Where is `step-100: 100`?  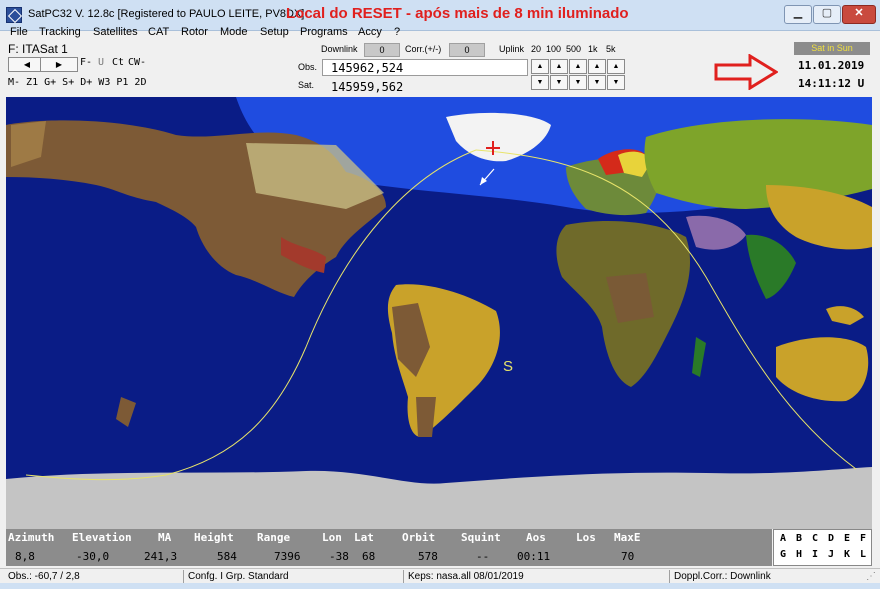 step-100: 100 is located at coordinates (553, 49).